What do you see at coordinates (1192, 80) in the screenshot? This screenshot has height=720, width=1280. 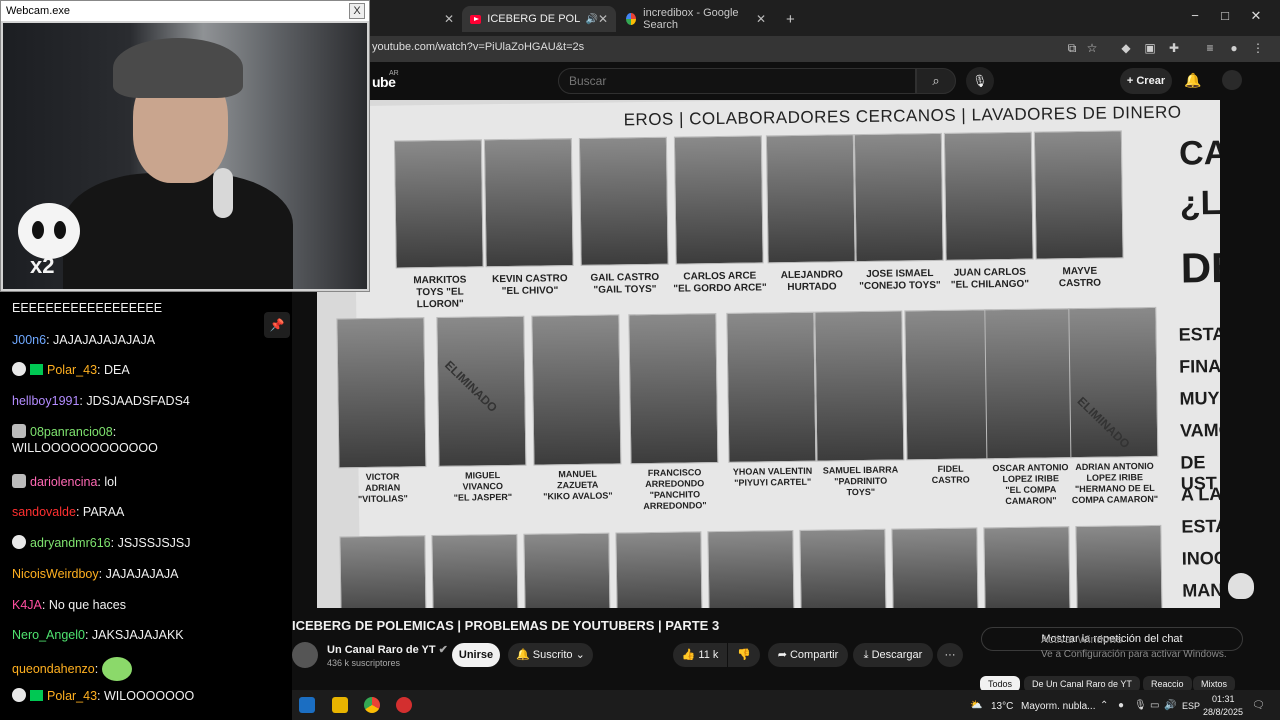 I see `bell-icon: 🔔` at bounding box center [1192, 80].